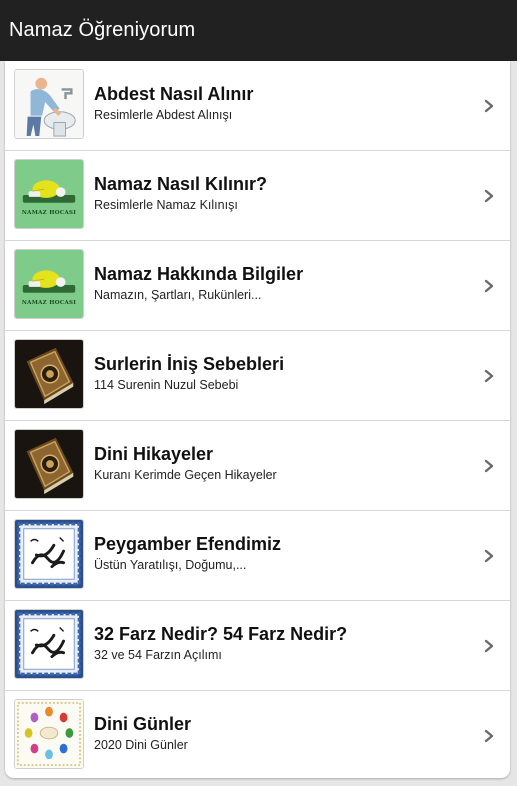 The image size is (517, 786). I want to click on item-subtitle: 32 ve 54 Farzın Açılımı, so click(158, 655).